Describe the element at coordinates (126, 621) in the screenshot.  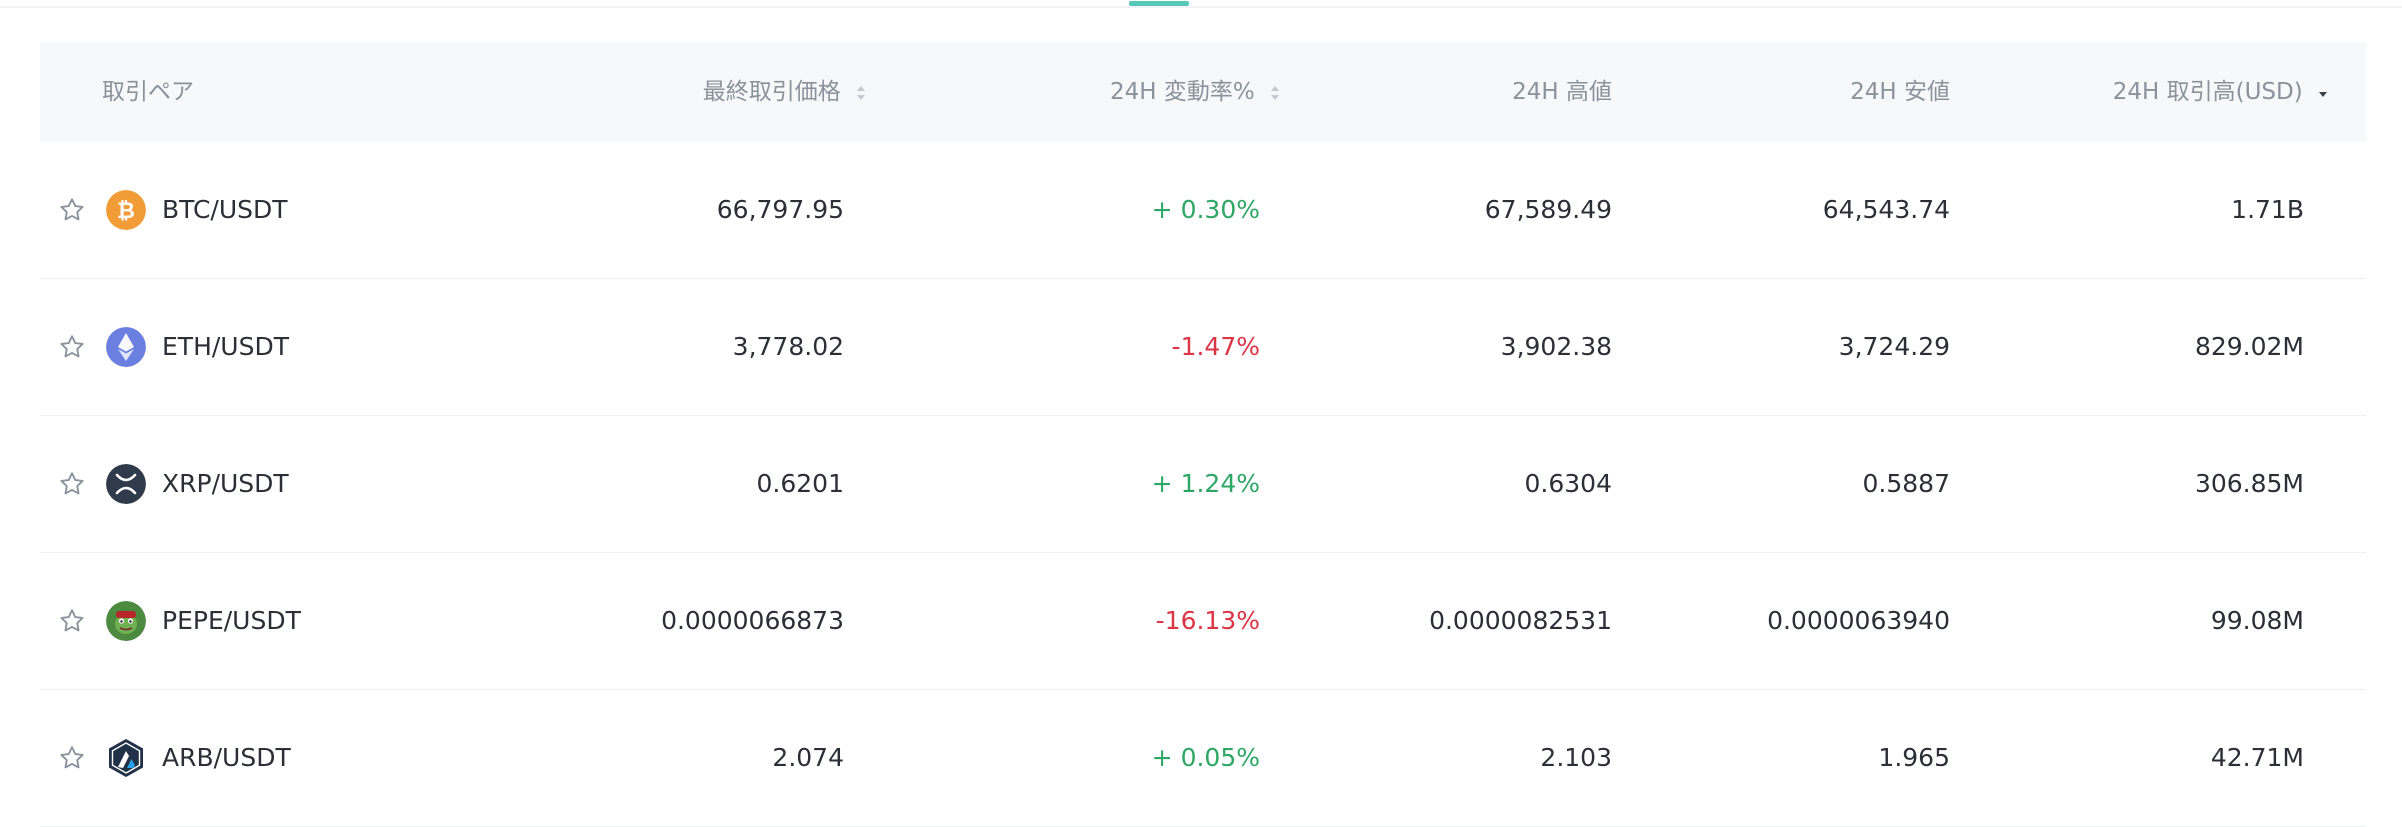
I see `pepe-icon` at that location.